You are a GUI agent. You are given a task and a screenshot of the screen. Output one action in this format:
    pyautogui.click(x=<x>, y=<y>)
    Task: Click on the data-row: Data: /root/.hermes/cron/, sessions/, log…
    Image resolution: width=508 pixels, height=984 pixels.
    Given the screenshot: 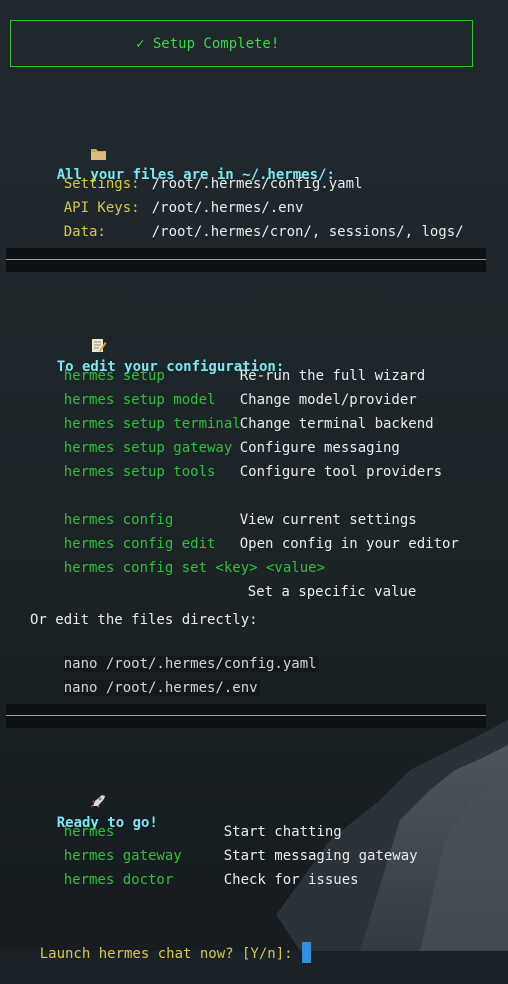 What is the action you would take?
    pyautogui.click(x=247, y=221)
    